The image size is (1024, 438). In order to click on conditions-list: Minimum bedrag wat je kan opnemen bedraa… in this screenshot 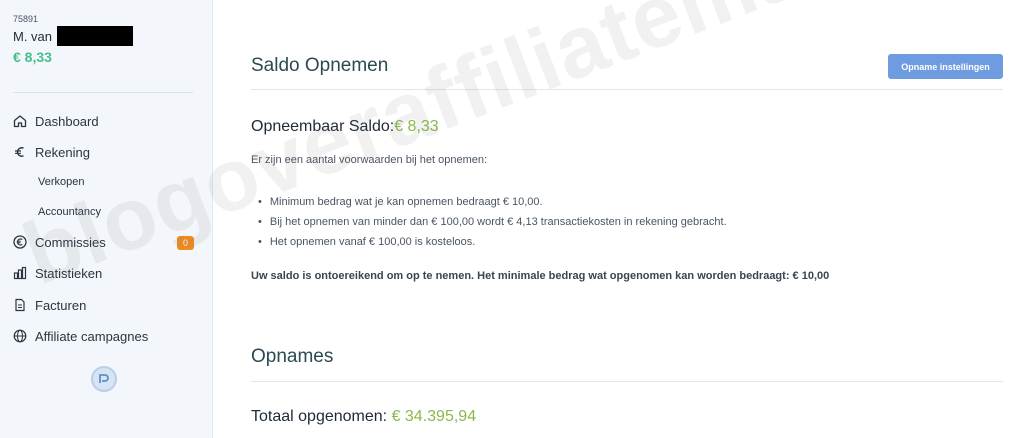, I will do `click(492, 222)`.